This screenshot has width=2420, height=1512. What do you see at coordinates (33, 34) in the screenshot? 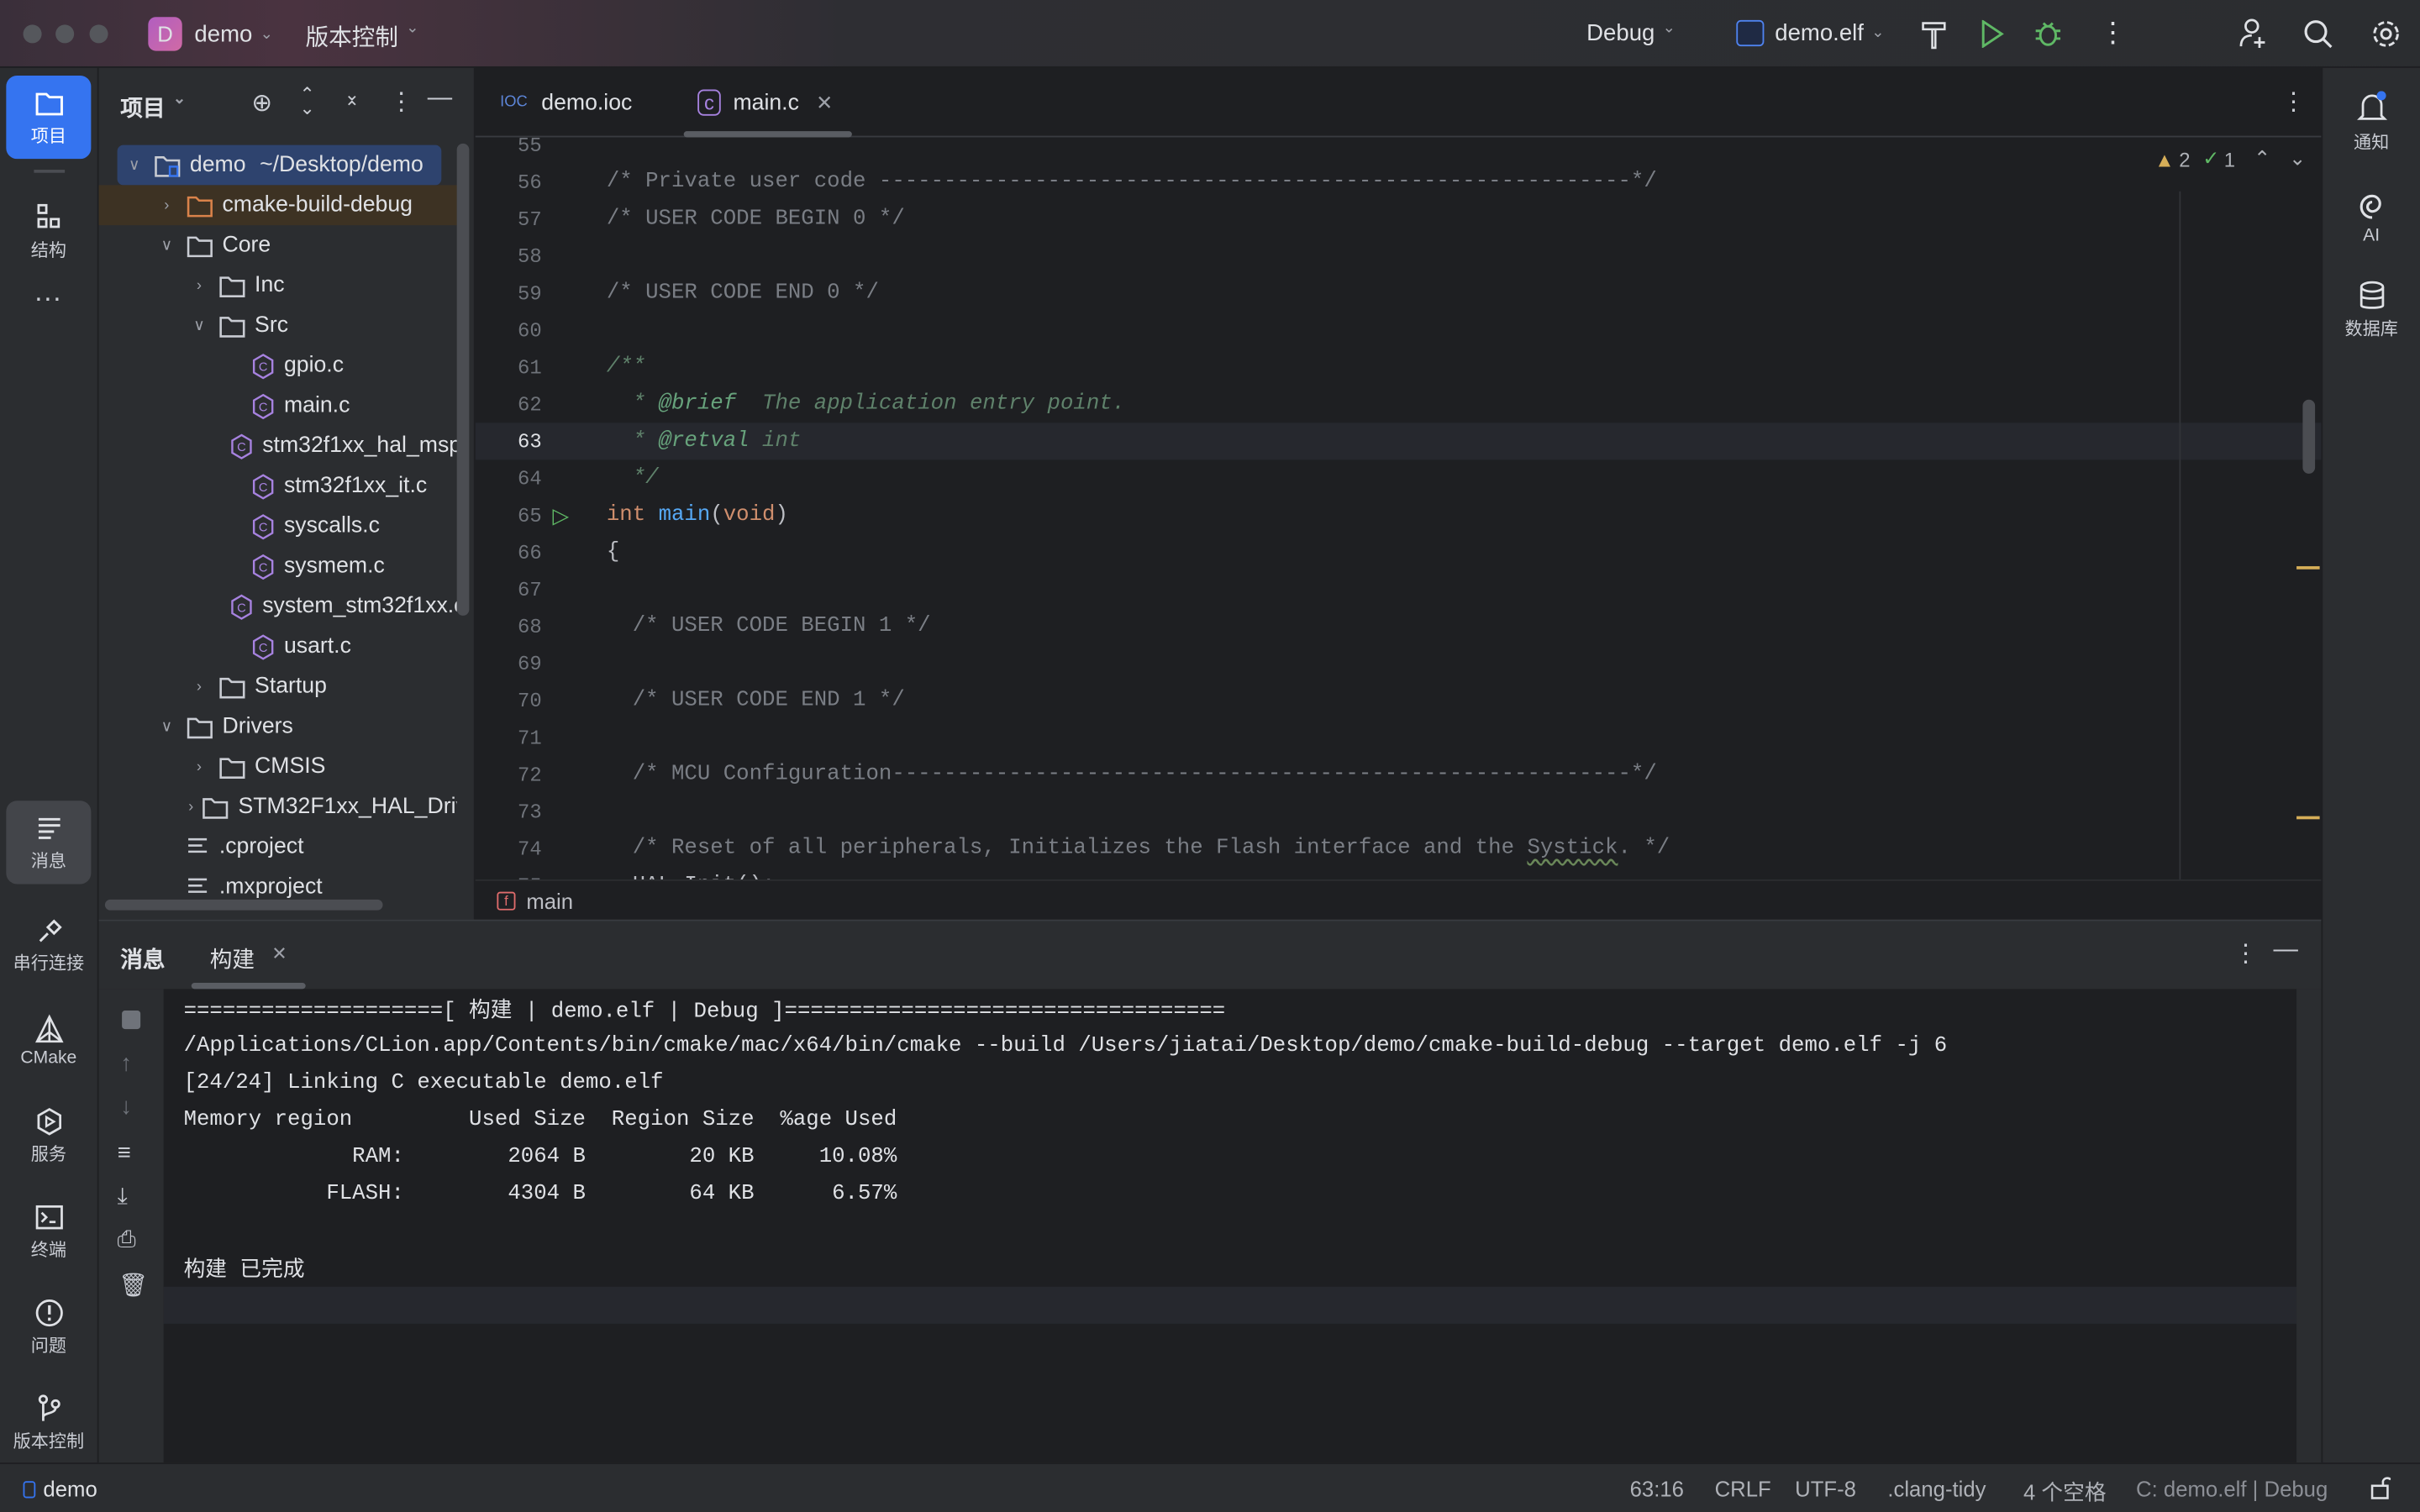
I see `close-window-button` at bounding box center [33, 34].